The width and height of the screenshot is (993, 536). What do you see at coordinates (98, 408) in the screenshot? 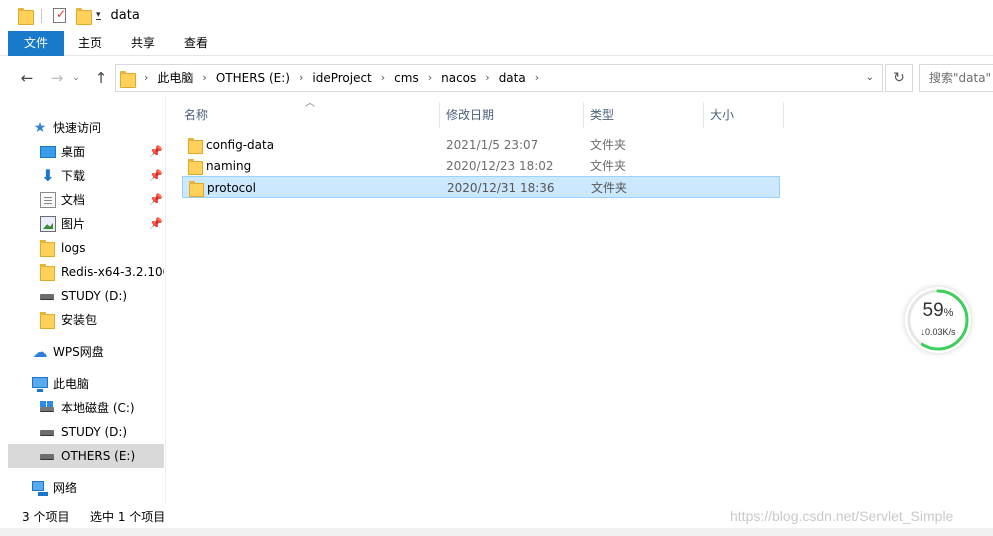
I see `sidebar-item-label: 本地磁盘 (C:)` at bounding box center [98, 408].